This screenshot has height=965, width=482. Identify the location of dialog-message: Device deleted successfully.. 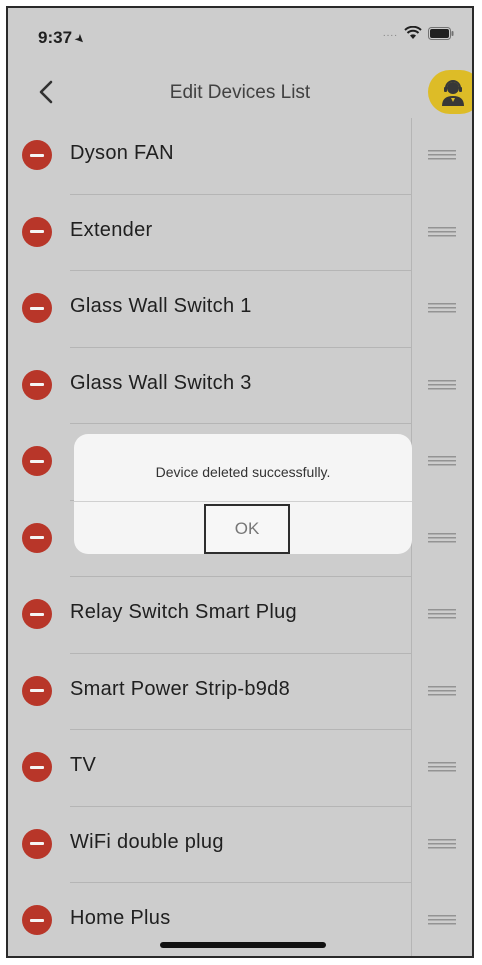
(243, 472).